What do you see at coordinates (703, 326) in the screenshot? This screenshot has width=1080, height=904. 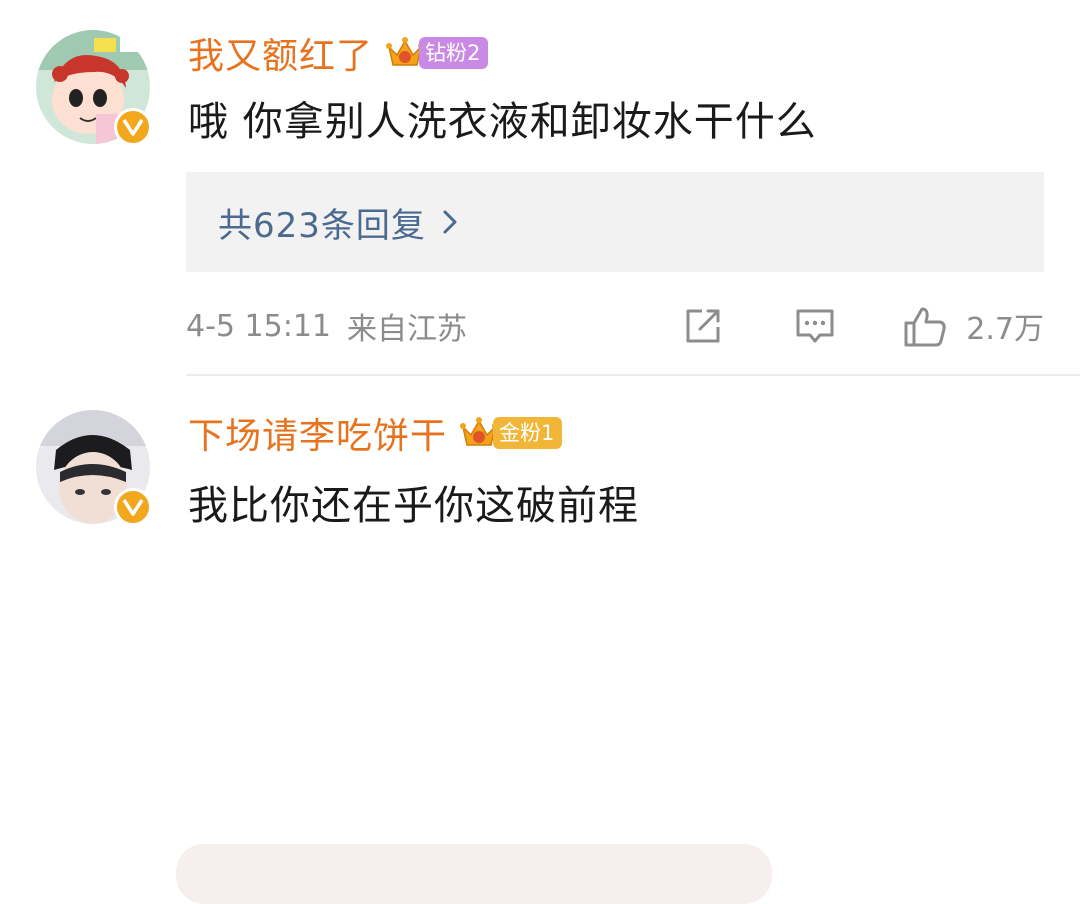 I see `share-icon` at bounding box center [703, 326].